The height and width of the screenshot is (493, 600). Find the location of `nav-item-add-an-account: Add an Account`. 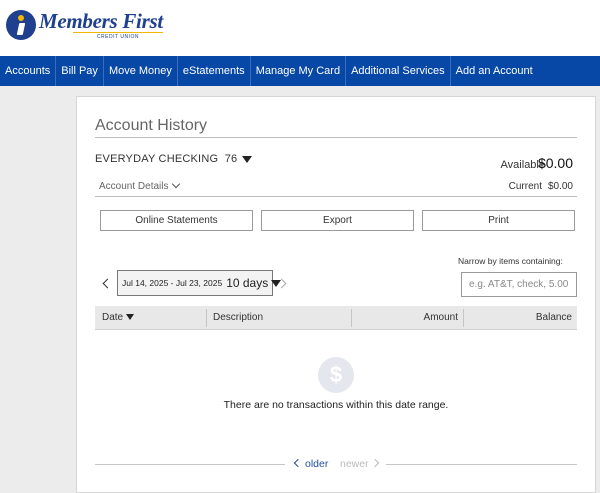

nav-item-add-an-account: Add an Account is located at coordinates (494, 71).